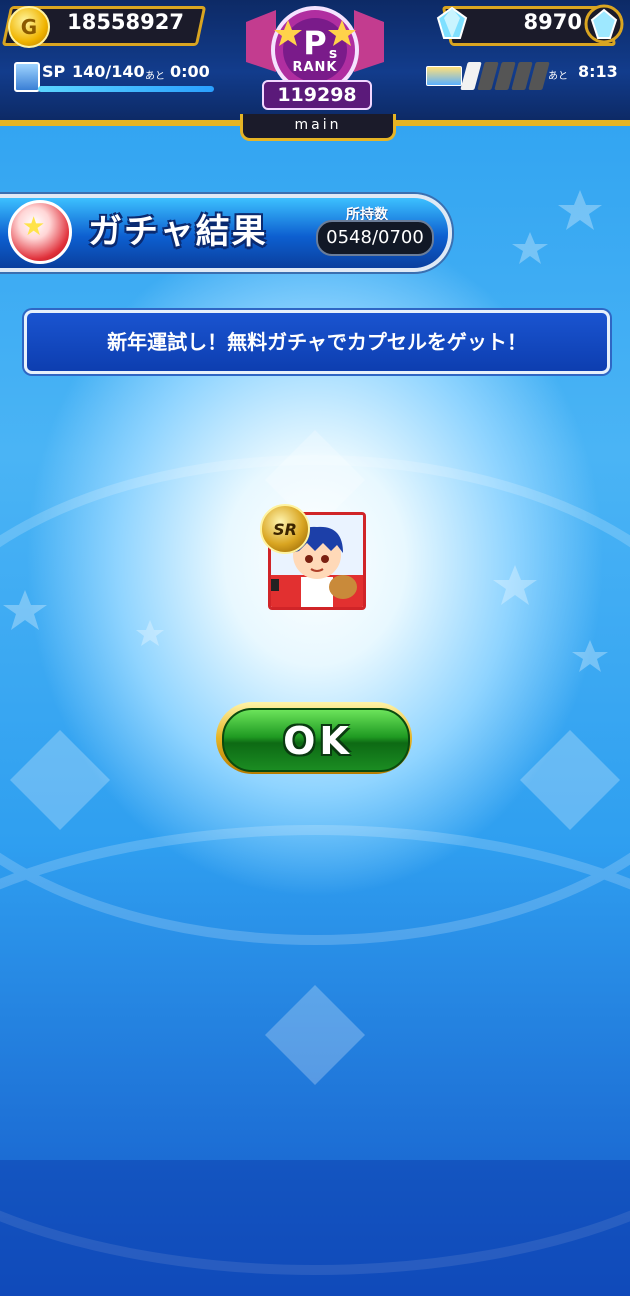 Image resolution: width=630 pixels, height=1296 pixels. Describe the element at coordinates (505, 76) in the screenshot. I see `stamina-segments` at that location.